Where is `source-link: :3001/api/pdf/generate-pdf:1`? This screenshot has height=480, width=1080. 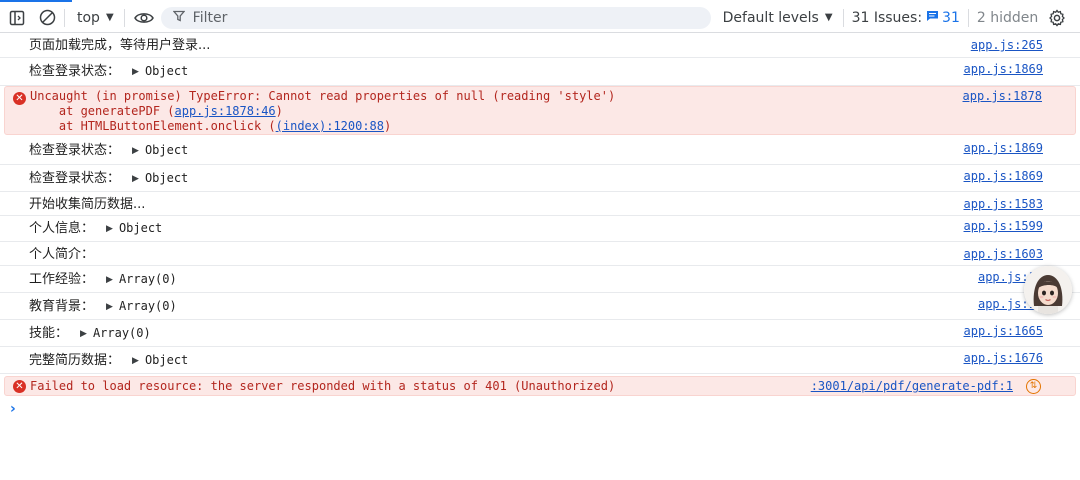
source-link: :3001/api/pdf/generate-pdf:1 is located at coordinates (912, 386).